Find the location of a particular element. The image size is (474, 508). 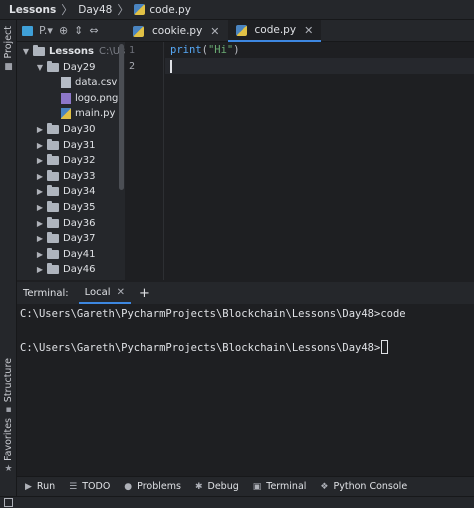

project-tool-tab: Project ■ is located at coordinates (8, 49).